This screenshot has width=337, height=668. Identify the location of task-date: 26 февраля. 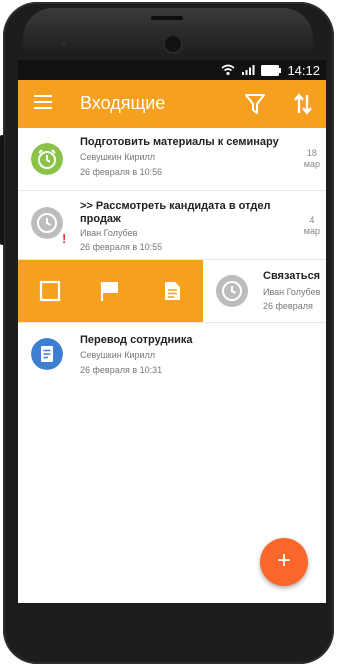
(288, 306).